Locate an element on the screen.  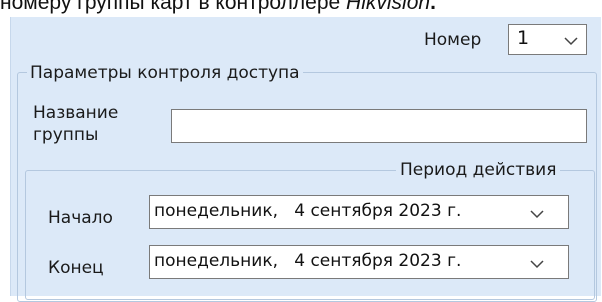
number-select-value: 1 is located at coordinates (523, 38).